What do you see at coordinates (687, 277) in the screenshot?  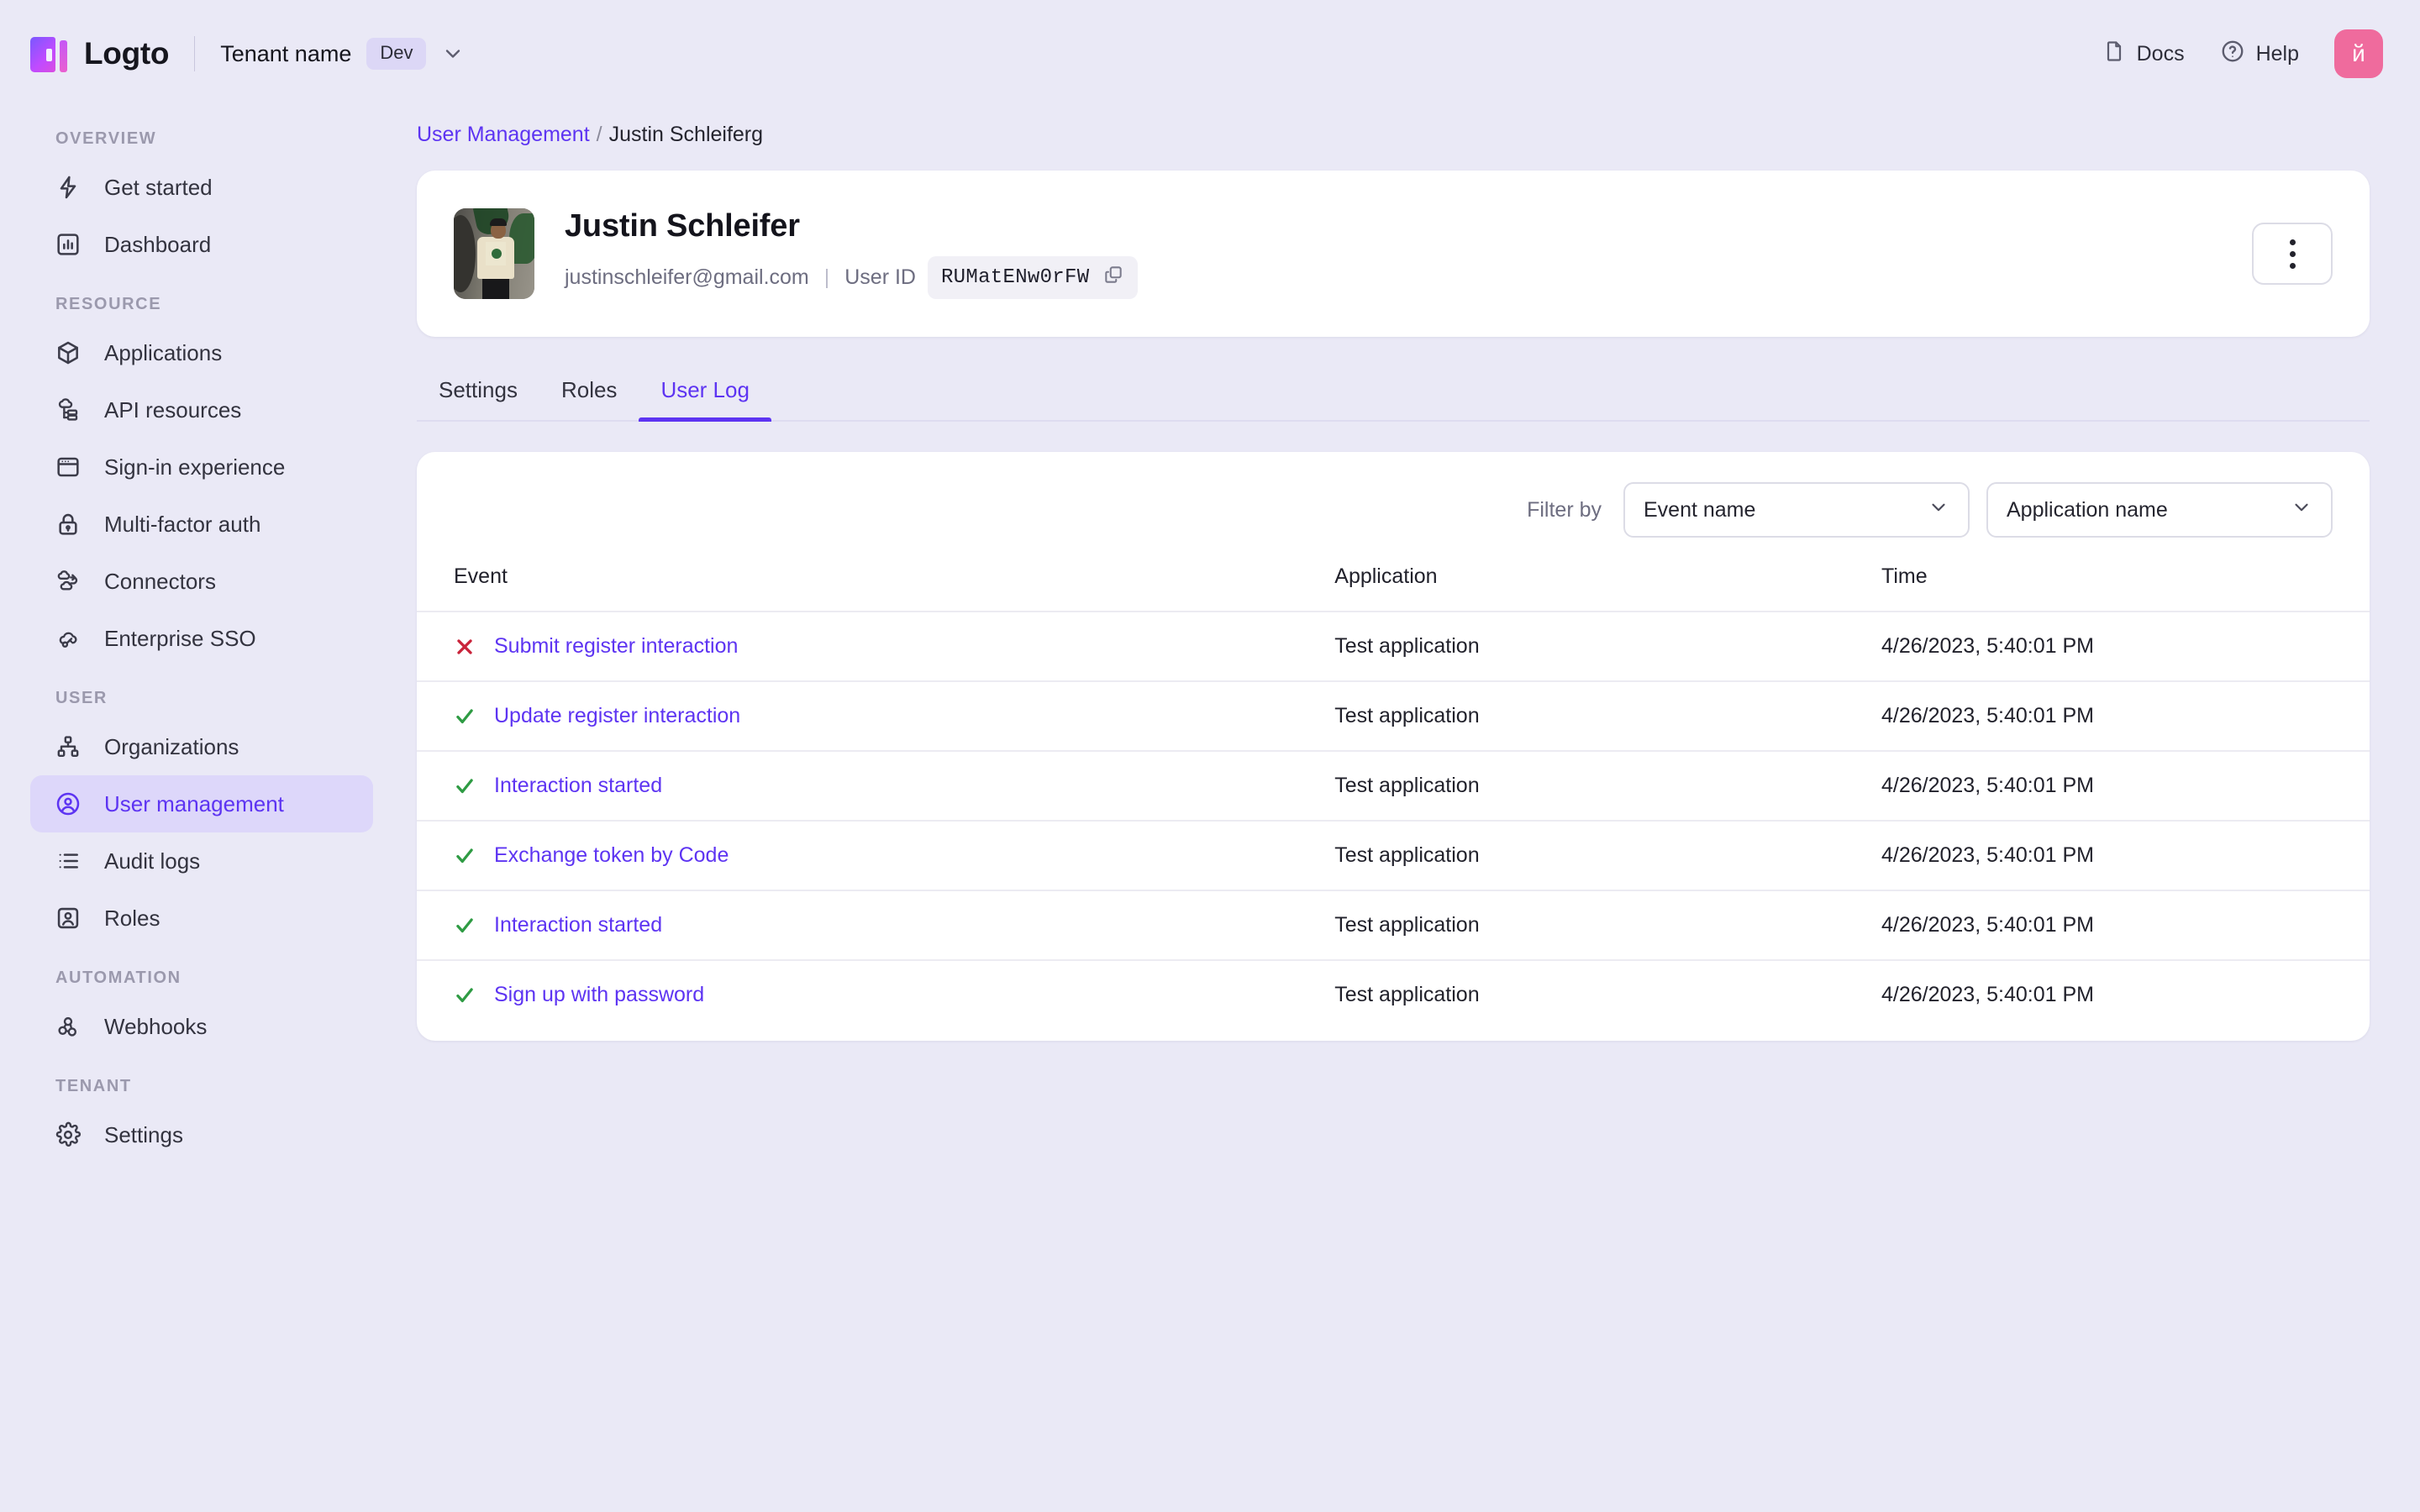 I see `user-email: justinschleifer@gmail.com` at bounding box center [687, 277].